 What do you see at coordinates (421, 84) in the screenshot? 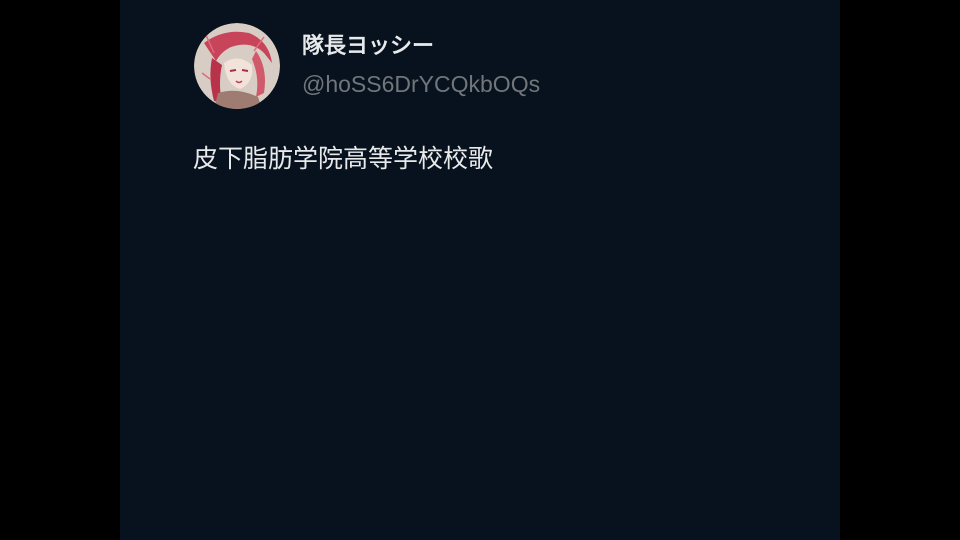
I see `author-handle: @hoSS6DrYCQkbOQs` at bounding box center [421, 84].